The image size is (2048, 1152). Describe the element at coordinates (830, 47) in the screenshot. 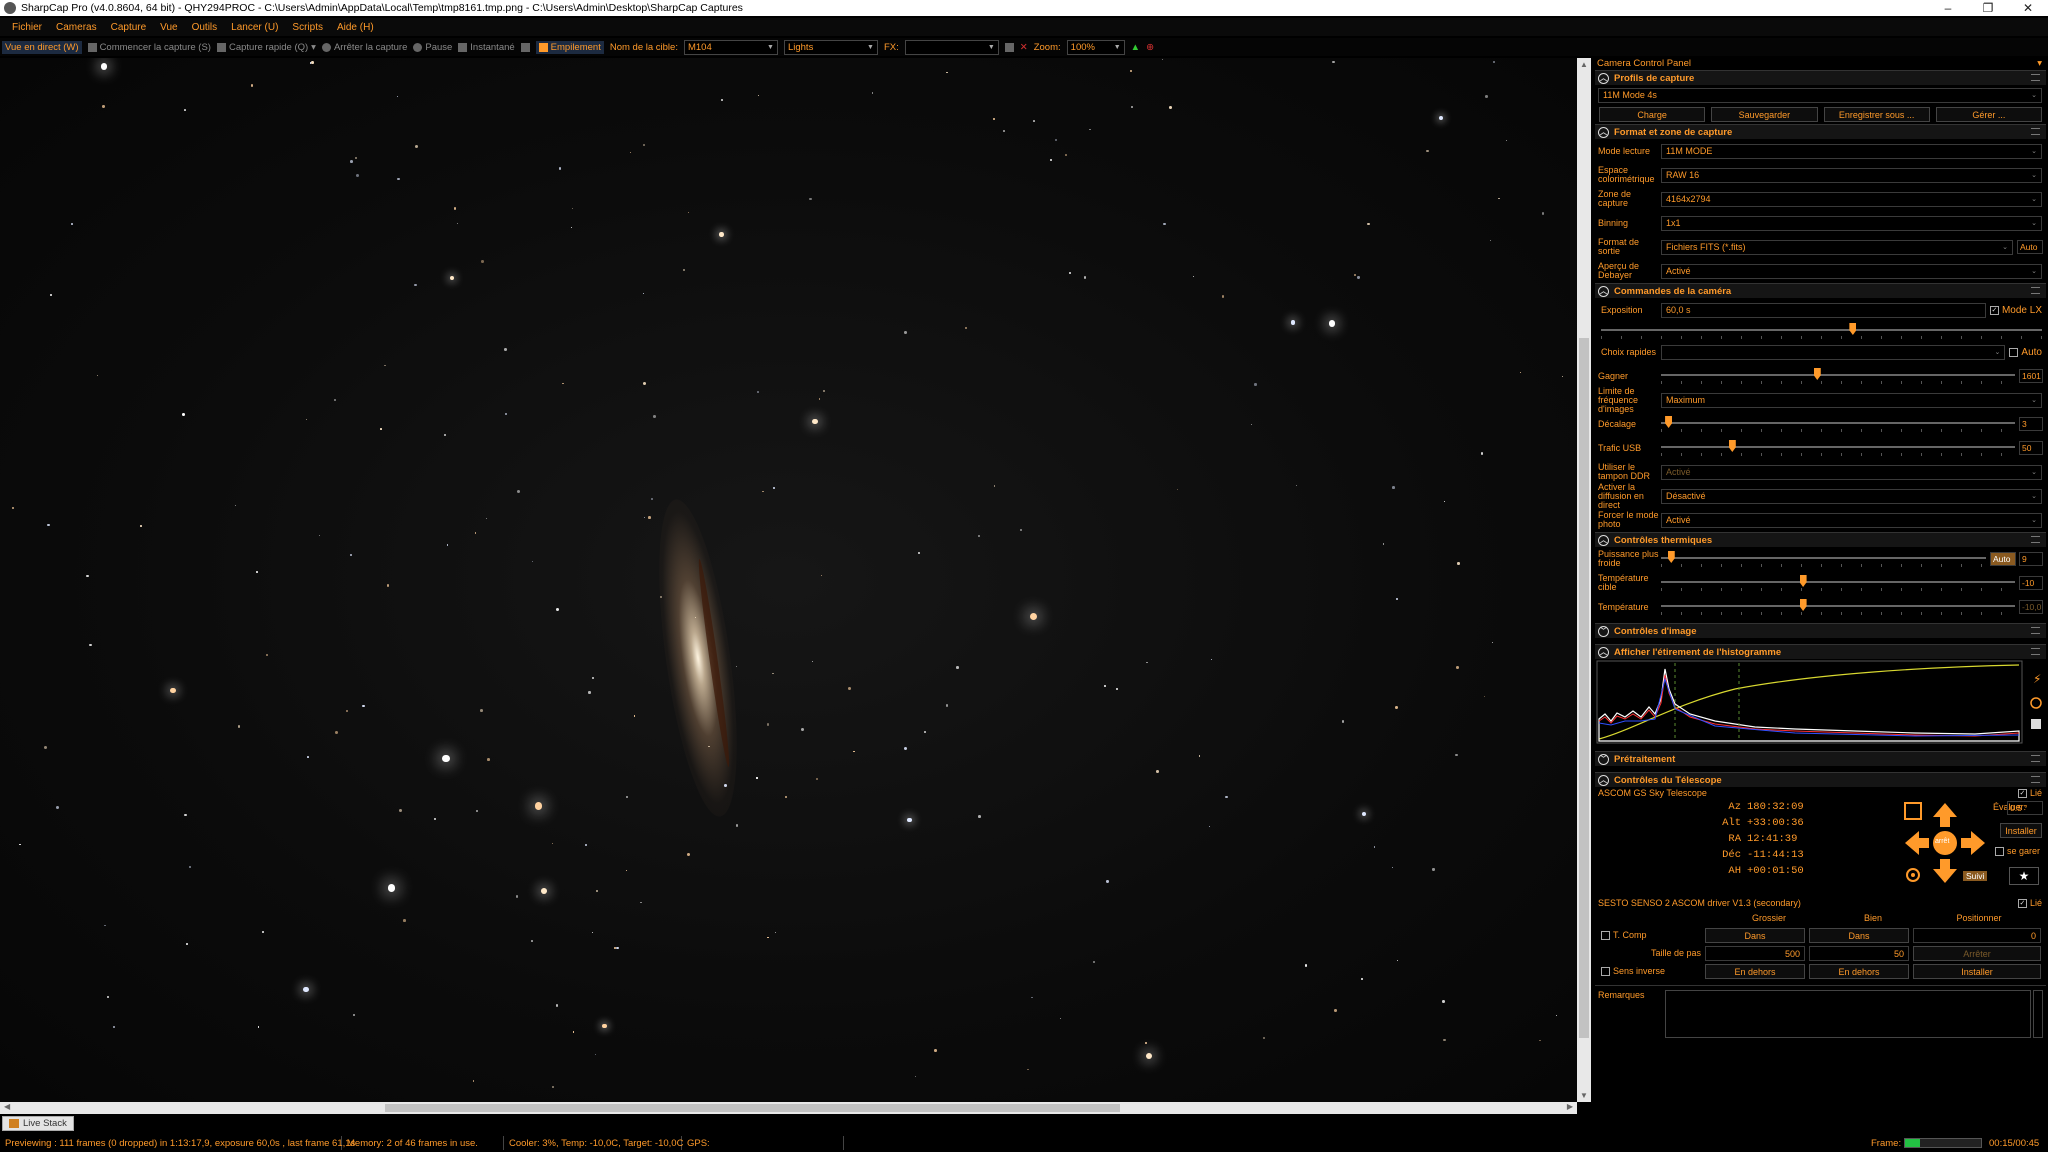

I see `frame-type-select: Lights ▼` at that location.